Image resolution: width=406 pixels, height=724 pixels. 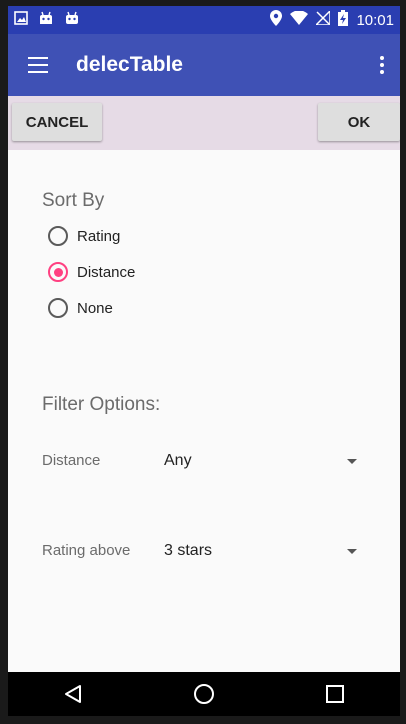 I want to click on rating-dropdown: 3 stars, so click(x=188, y=551).